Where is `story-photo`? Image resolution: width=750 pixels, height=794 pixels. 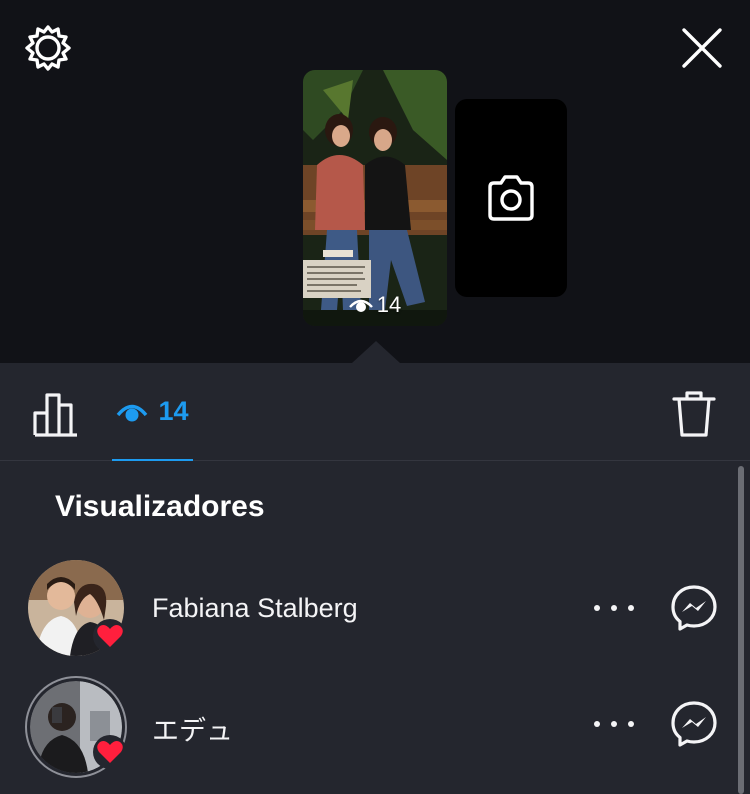
story-photo is located at coordinates (375, 198).